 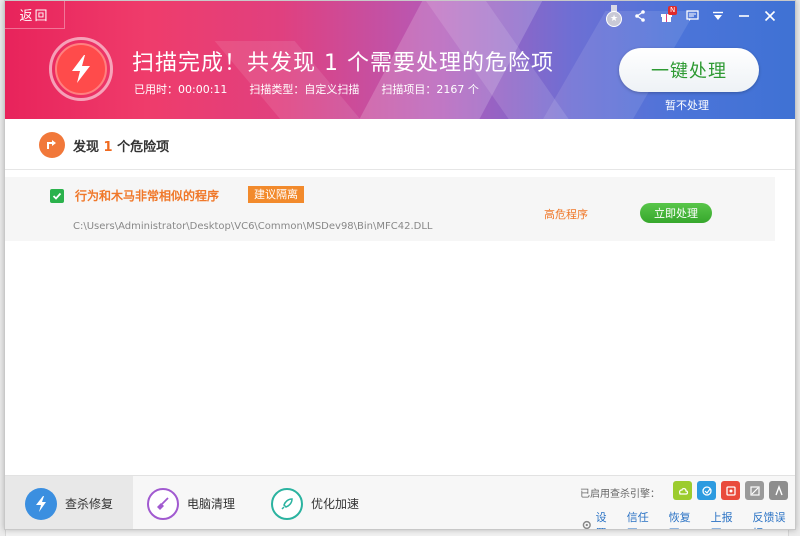 What do you see at coordinates (430, 89) in the screenshot?
I see `scan-item-count: 扫描项目：2167 个` at bounding box center [430, 89].